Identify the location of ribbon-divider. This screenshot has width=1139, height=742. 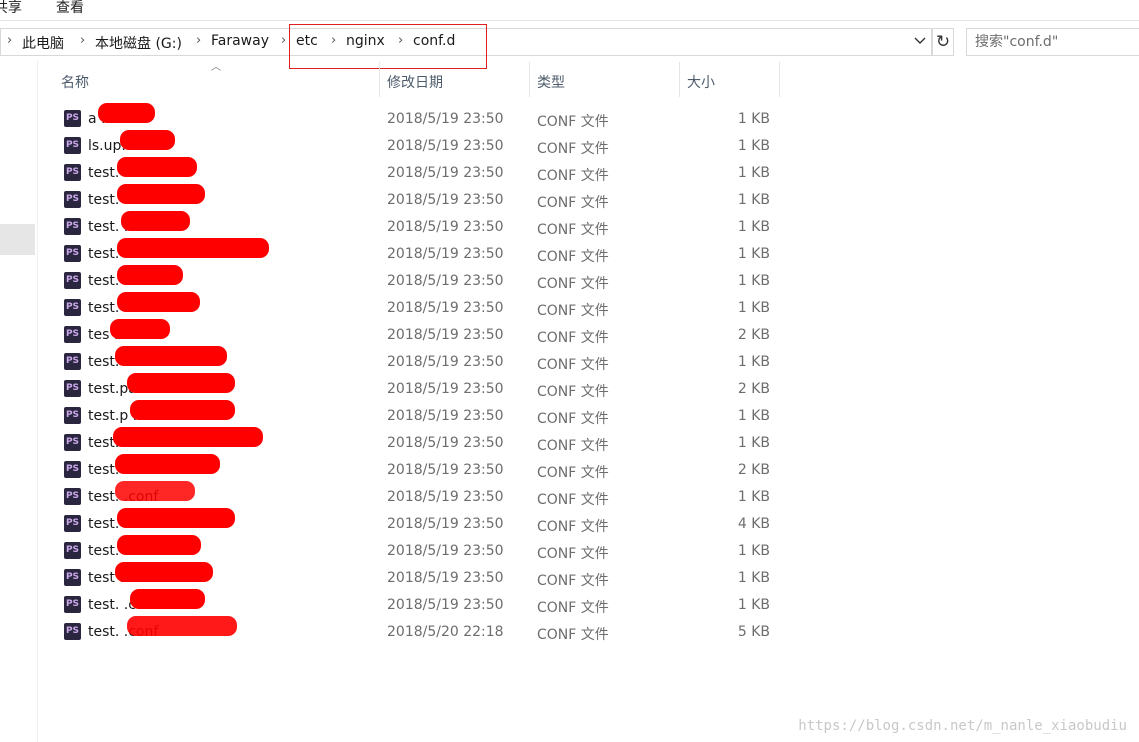
(569, 20).